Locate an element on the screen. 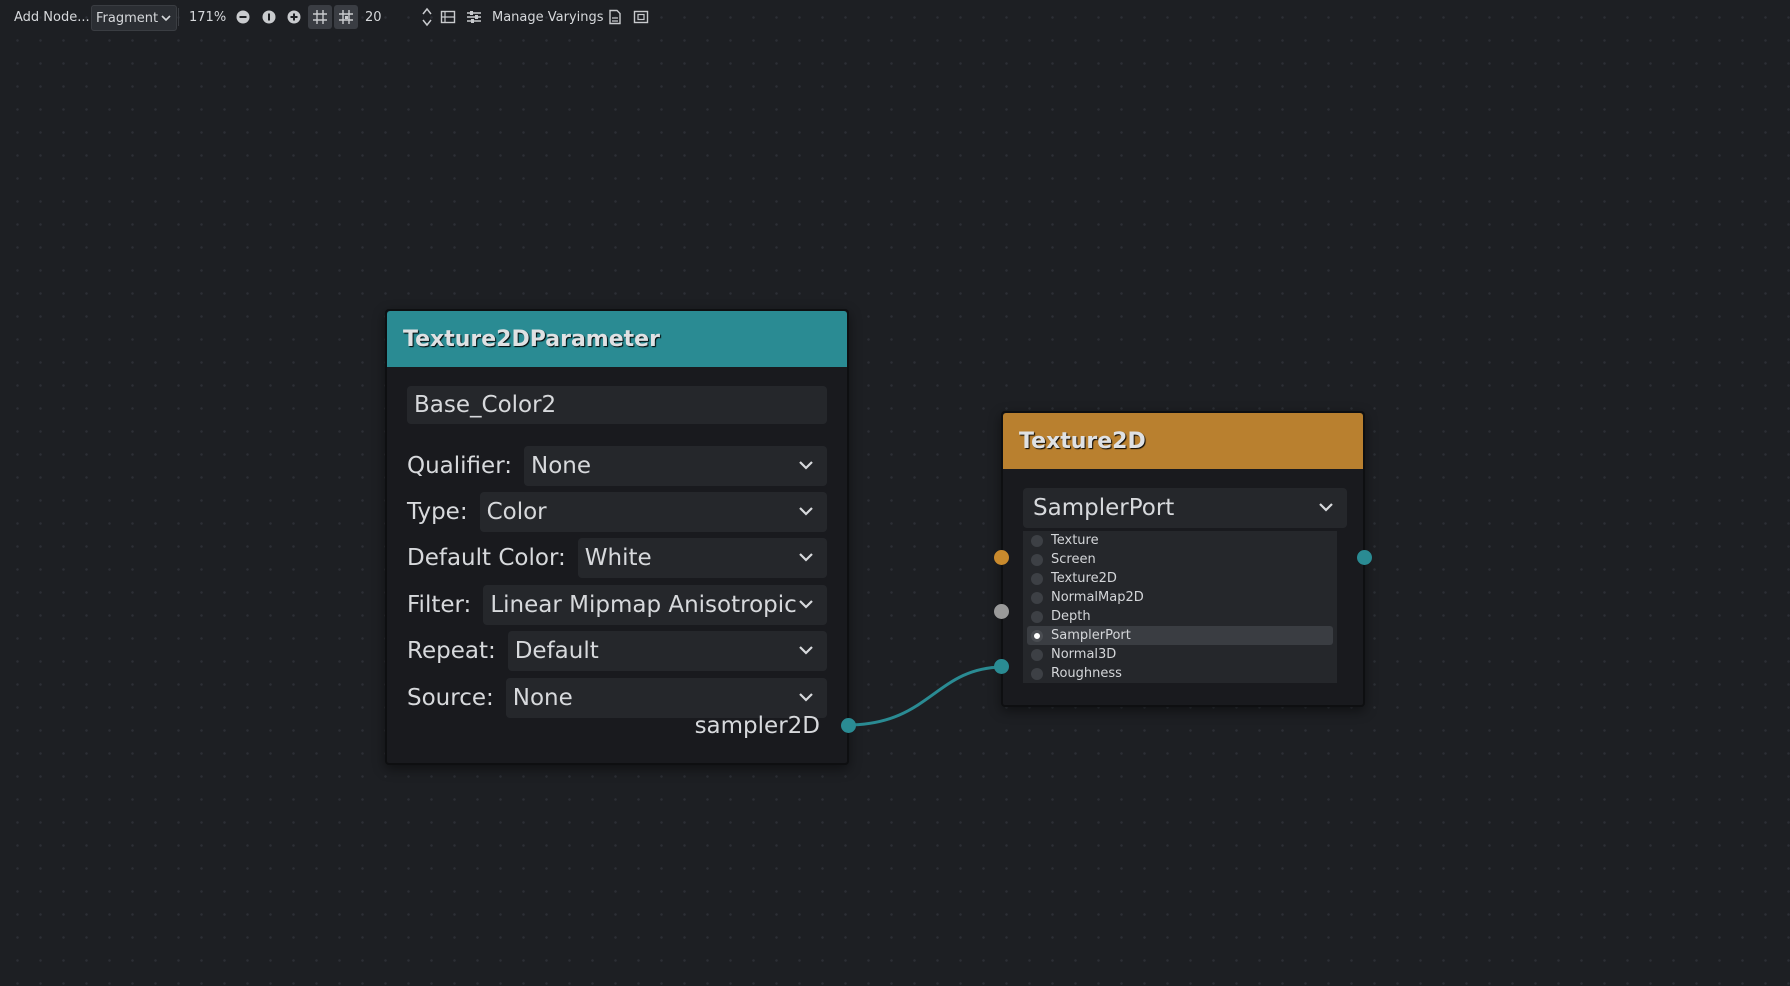  list-item-selected: SamplerPort is located at coordinates (1180, 635).